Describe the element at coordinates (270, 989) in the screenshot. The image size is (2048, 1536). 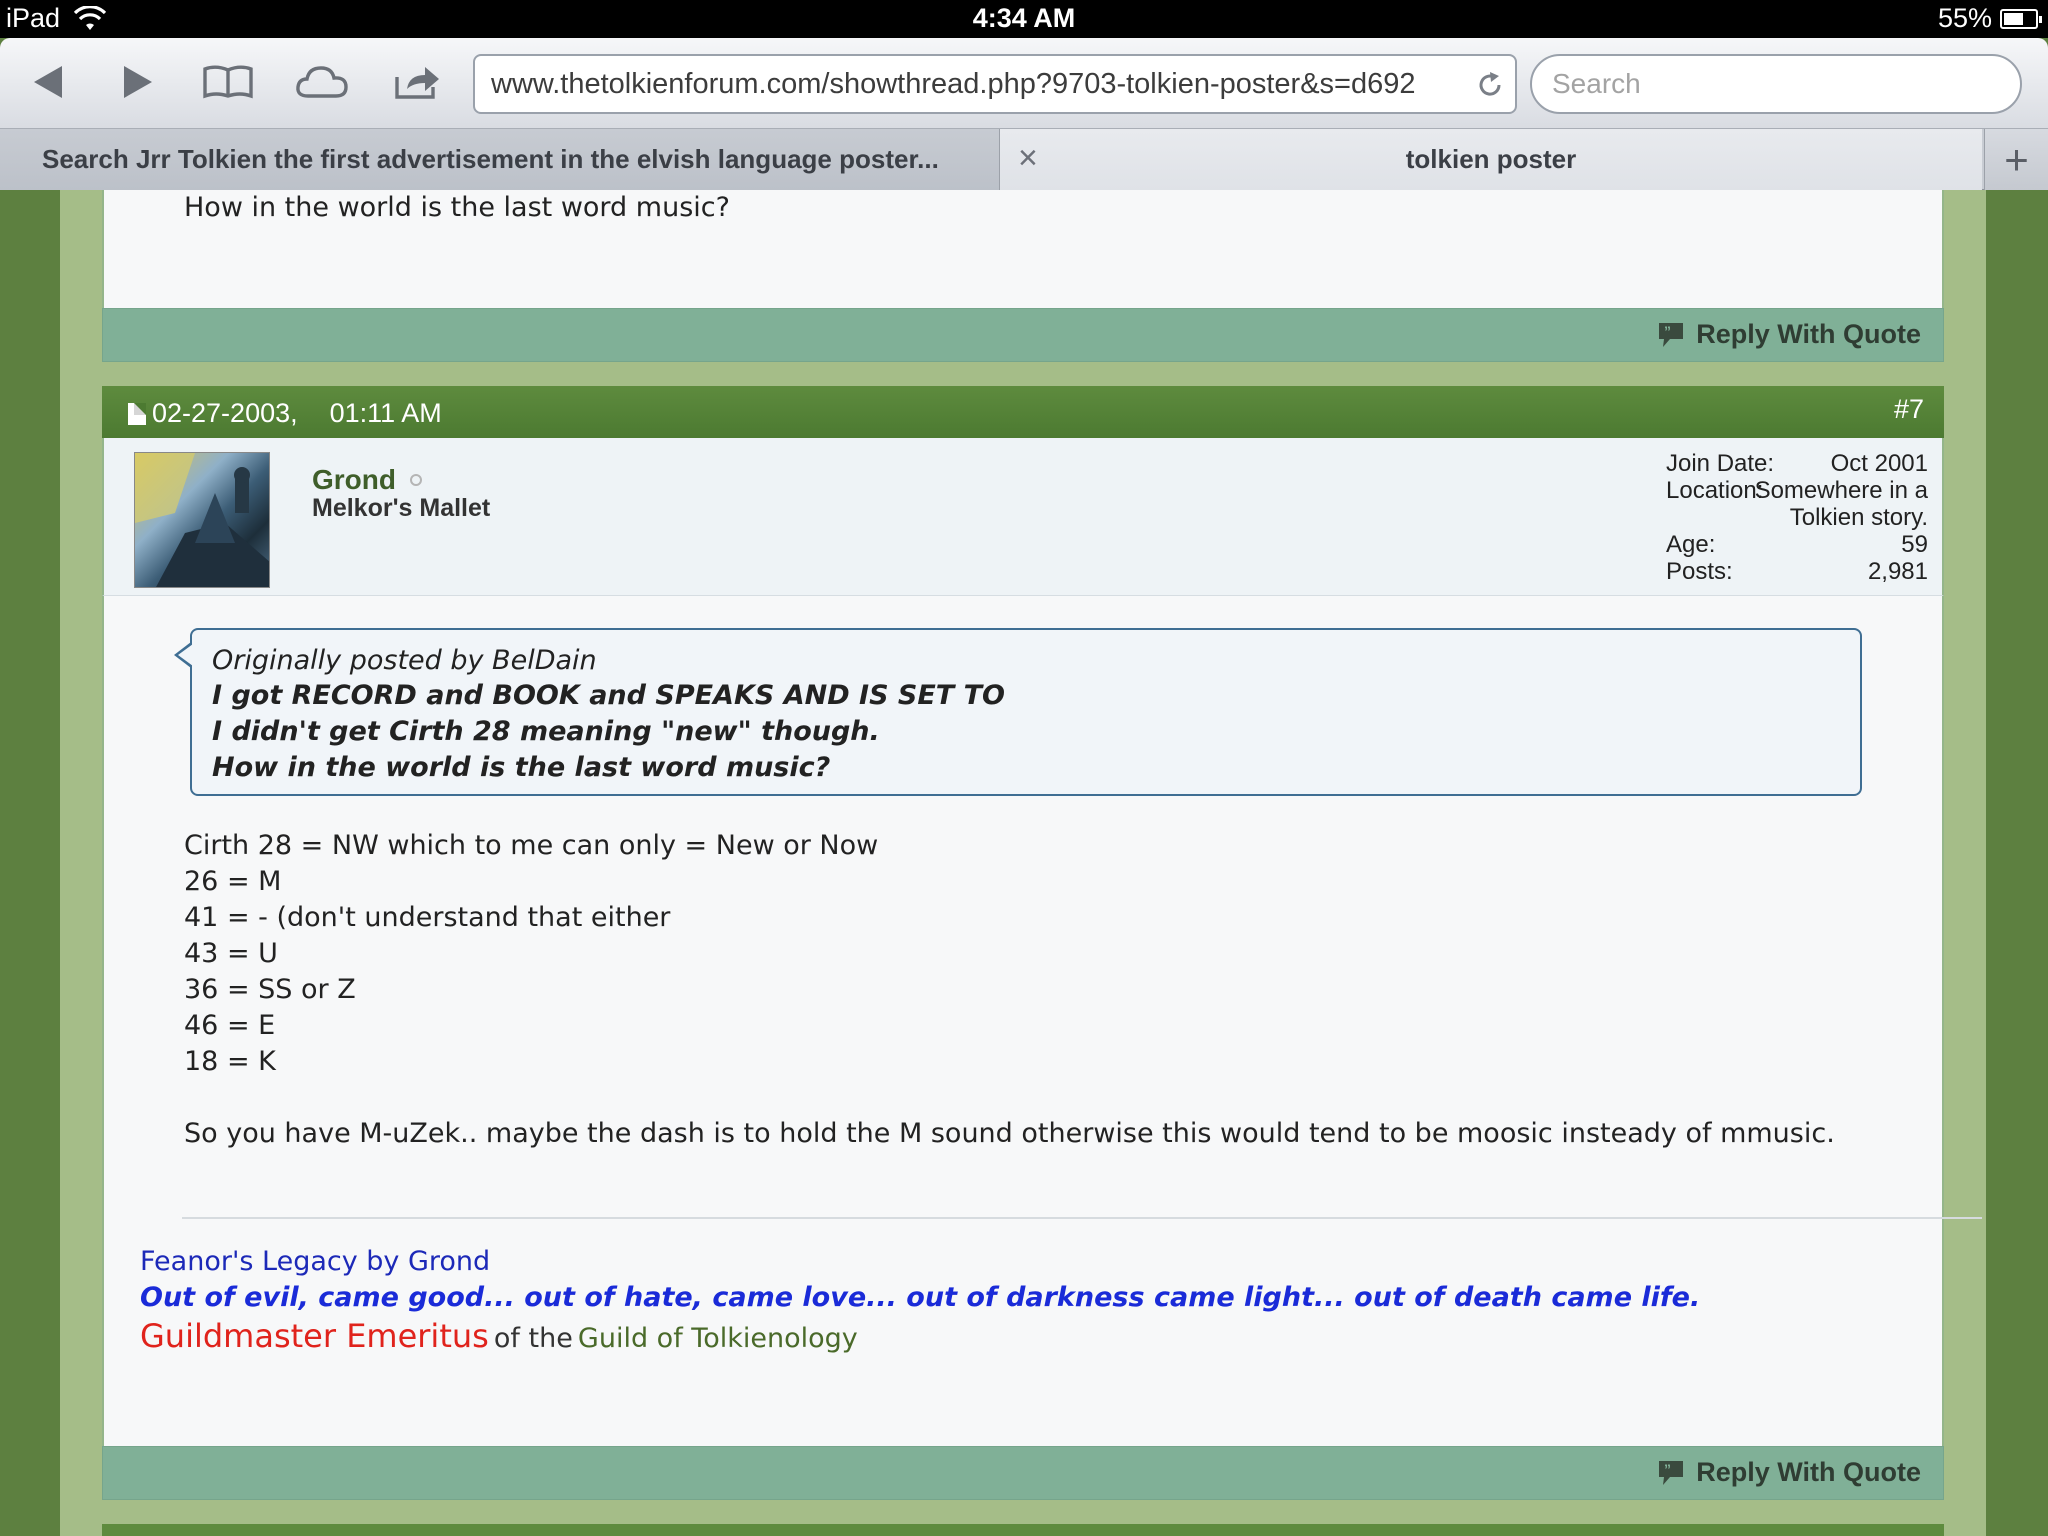
I see `message-line: 36 = SS or Z` at that location.